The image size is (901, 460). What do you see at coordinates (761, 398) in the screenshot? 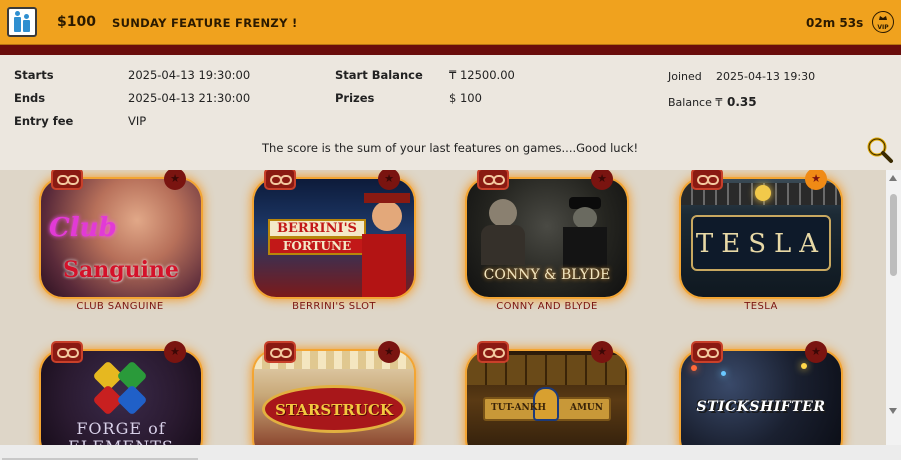
I see `game-tile-stickshifter: STICKSHIFTER` at bounding box center [761, 398].